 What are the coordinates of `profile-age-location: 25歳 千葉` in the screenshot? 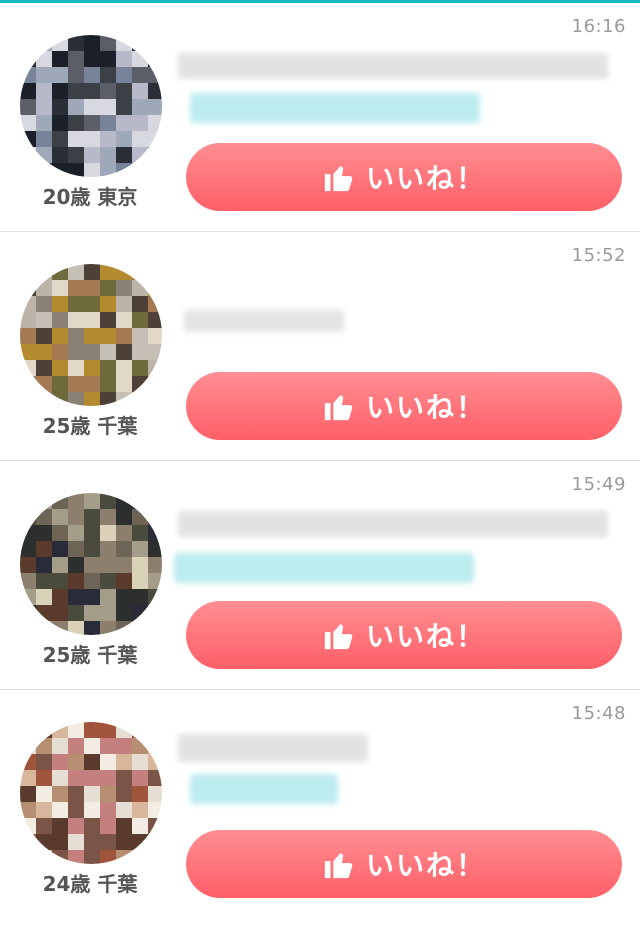 It's located at (90, 655).